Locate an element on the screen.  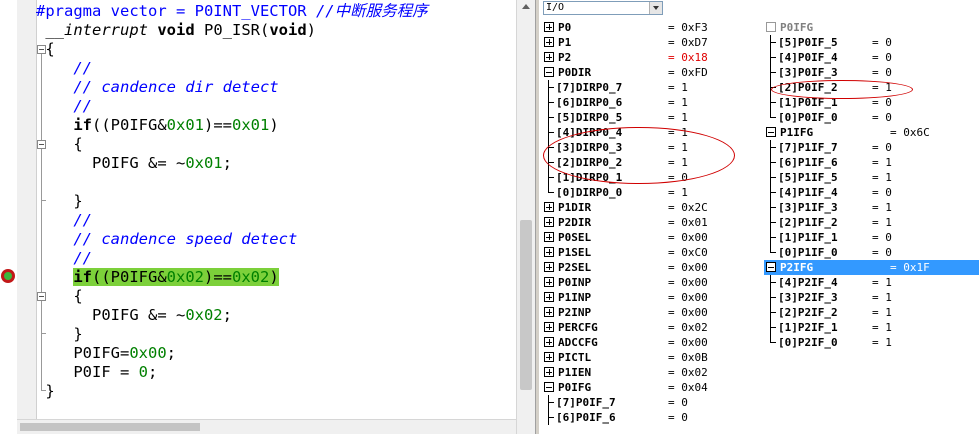
register-bit-row: [5]P0IF_5 = 0 is located at coordinates (871, 42).